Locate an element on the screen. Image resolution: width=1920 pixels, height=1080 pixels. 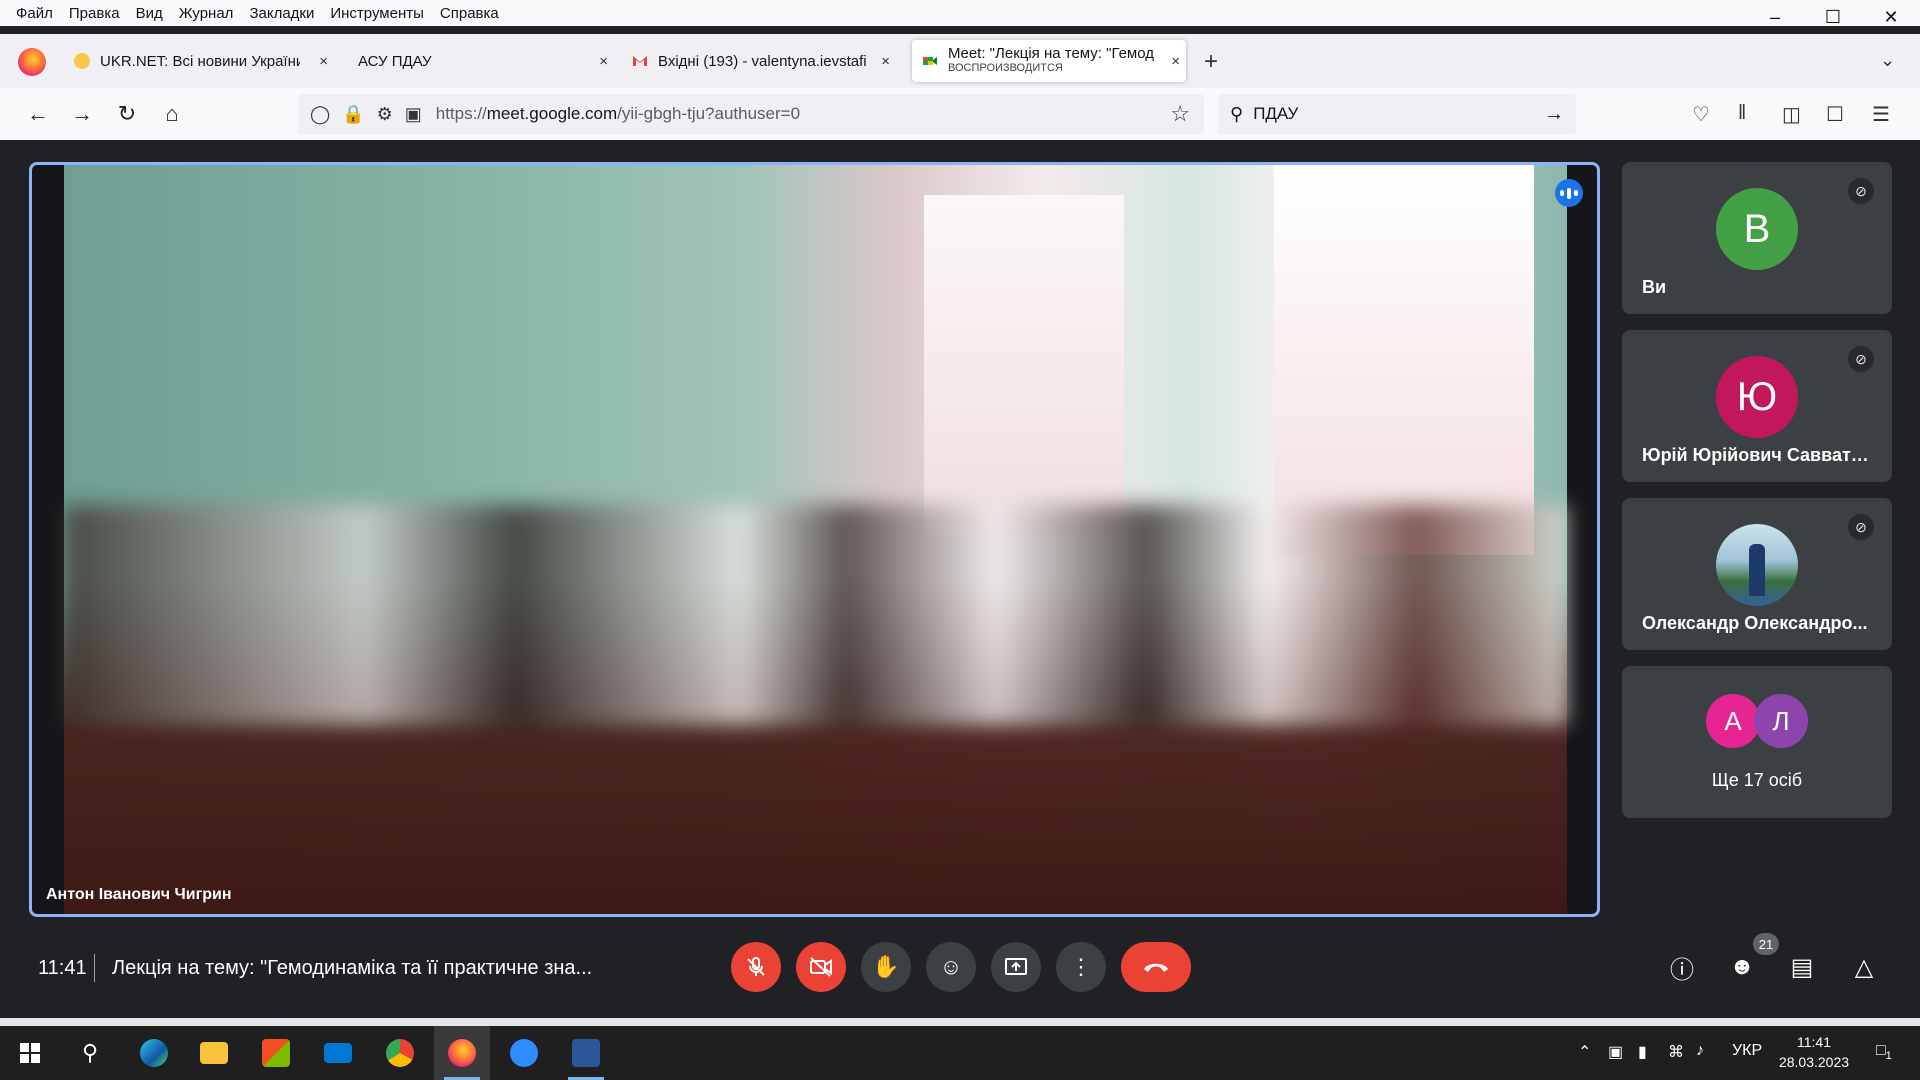
file-explorer-icon is located at coordinates (214, 1053).